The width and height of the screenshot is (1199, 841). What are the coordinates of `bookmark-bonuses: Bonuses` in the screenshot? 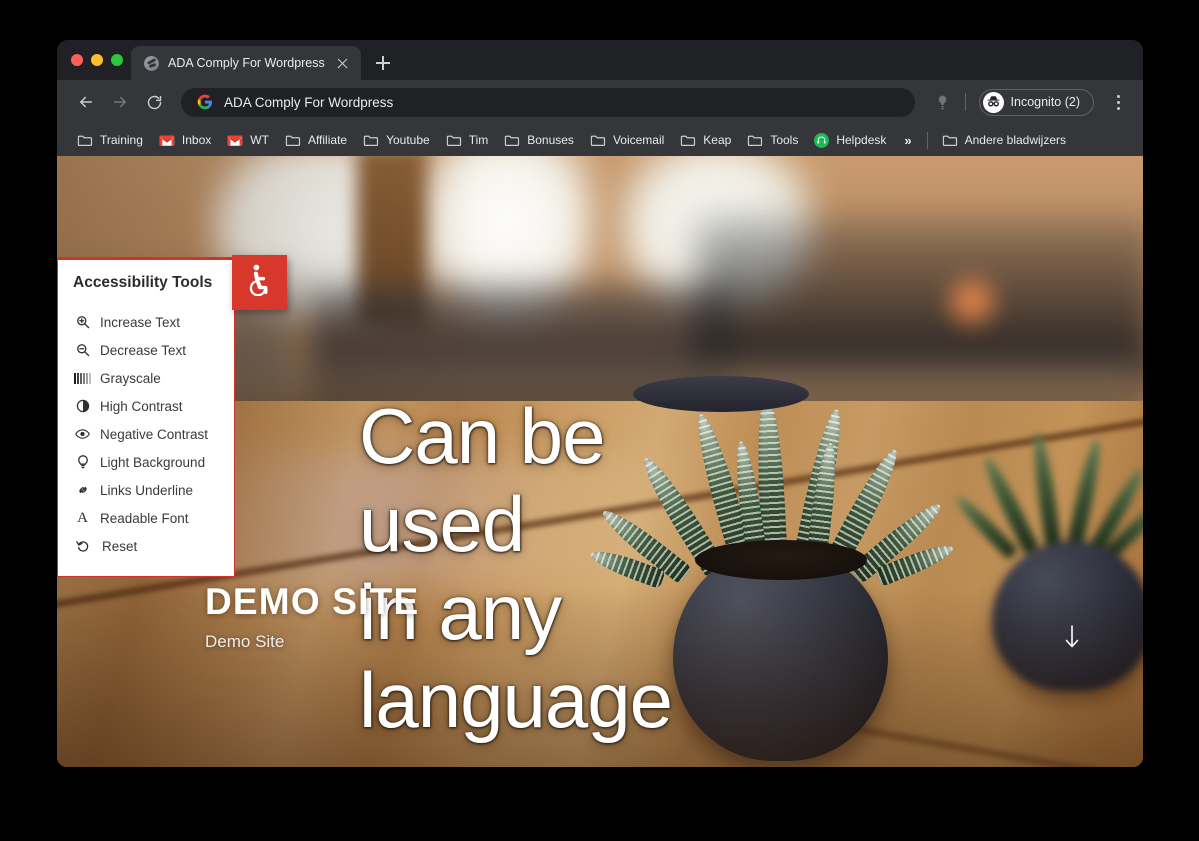 It's located at (539, 140).